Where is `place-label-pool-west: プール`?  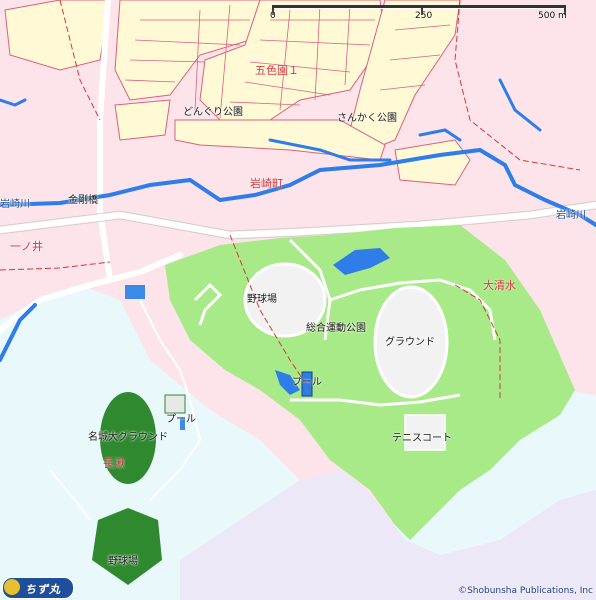 place-label-pool-west: プール is located at coordinates (181, 419).